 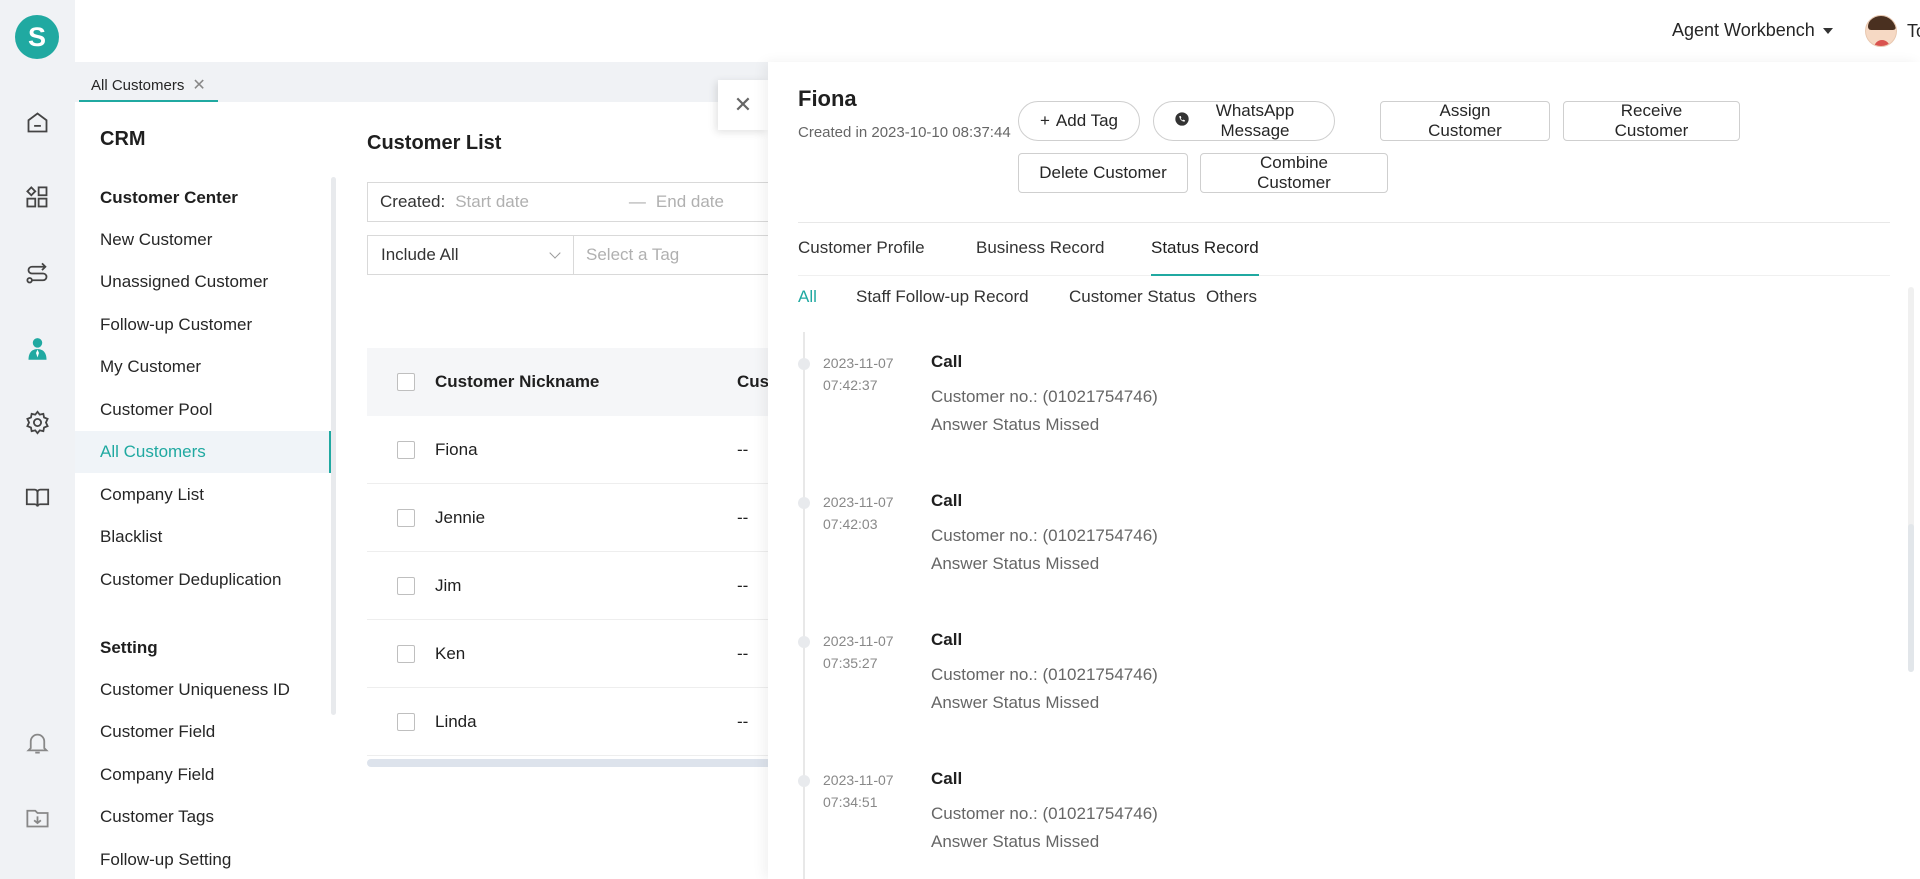 What do you see at coordinates (406, 382) in the screenshot?
I see `select-all-checkbox` at bounding box center [406, 382].